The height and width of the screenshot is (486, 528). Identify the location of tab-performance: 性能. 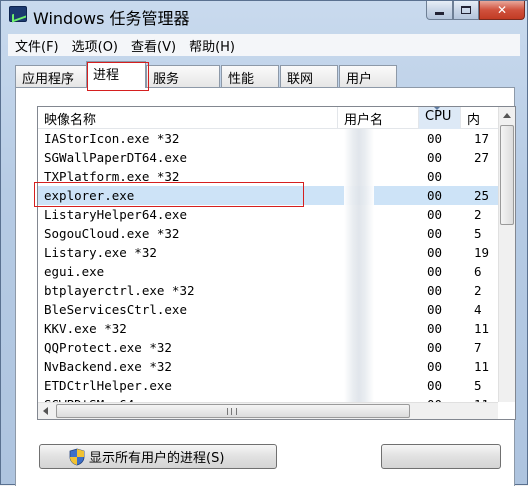
(250, 76).